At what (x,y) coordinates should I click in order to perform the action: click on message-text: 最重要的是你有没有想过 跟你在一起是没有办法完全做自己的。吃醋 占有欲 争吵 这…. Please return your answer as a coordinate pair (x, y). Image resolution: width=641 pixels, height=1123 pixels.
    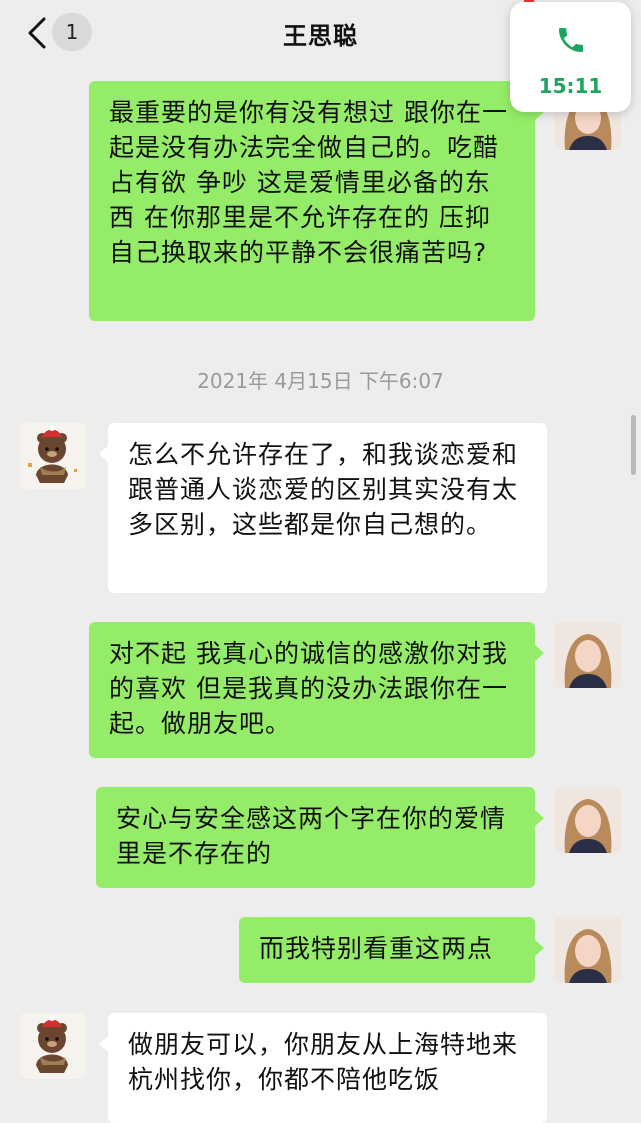
    Looking at the image, I should click on (308, 182).